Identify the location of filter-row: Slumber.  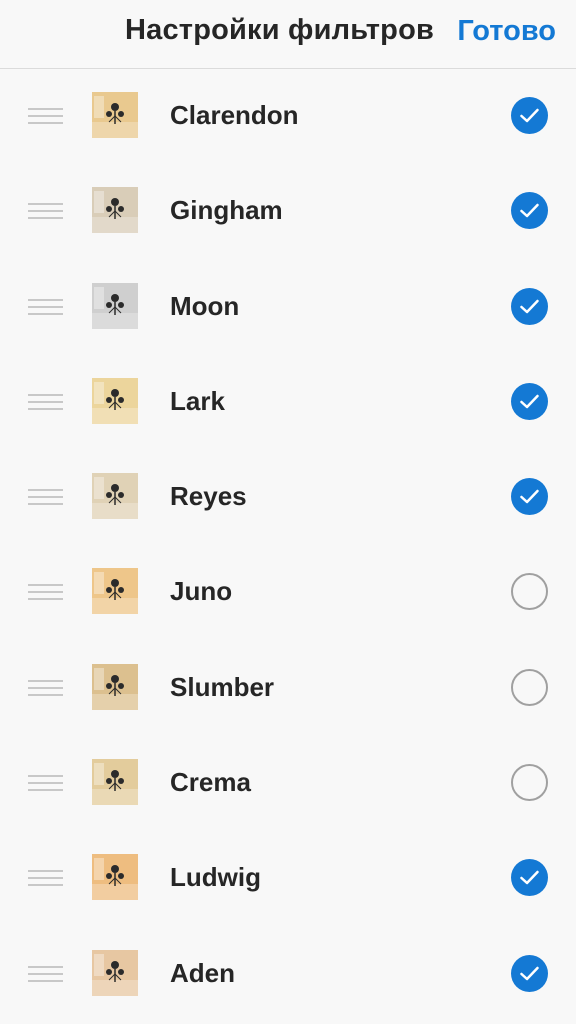
(288, 687).